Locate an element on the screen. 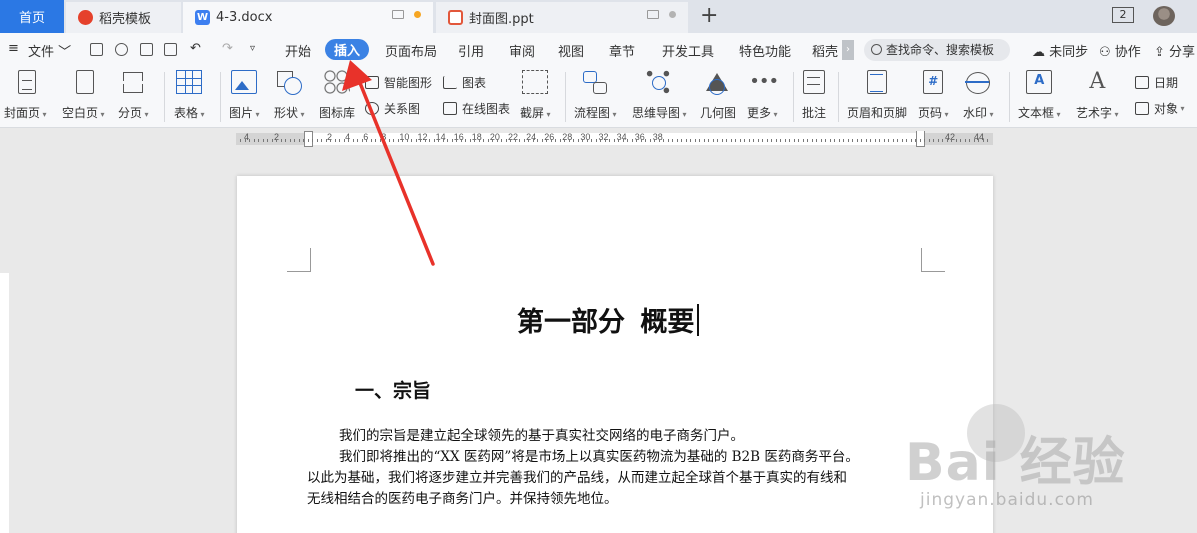 This screenshot has height=533, width=1197. menu-start: 开始 is located at coordinates (298, 50).